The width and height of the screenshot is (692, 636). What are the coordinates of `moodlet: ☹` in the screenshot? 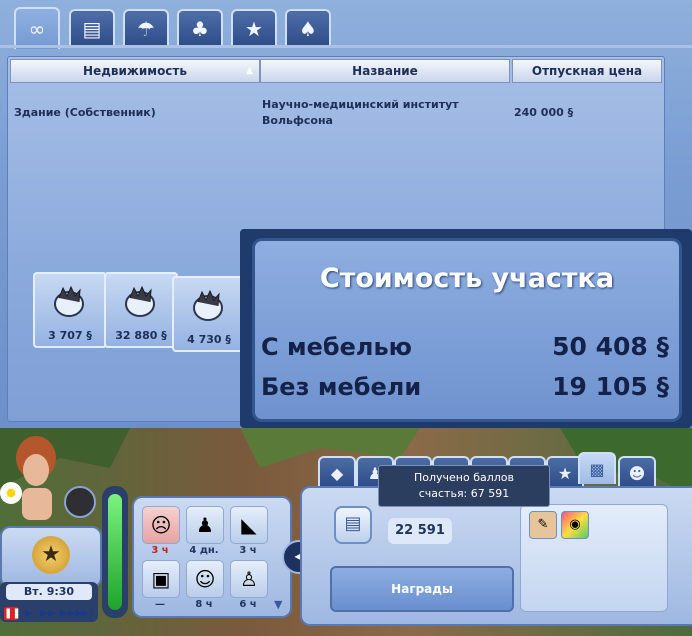 It's located at (161, 525).